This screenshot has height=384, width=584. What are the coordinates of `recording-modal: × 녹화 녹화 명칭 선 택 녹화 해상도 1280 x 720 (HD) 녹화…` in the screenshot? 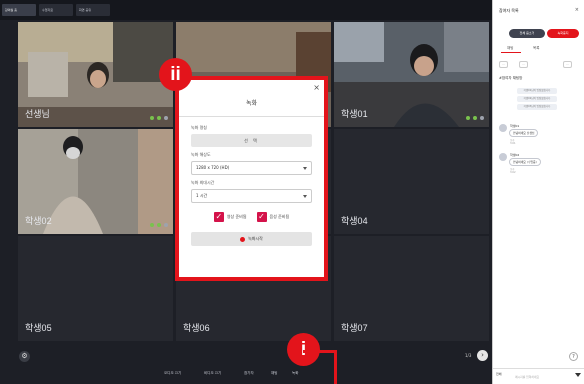 It's located at (251, 178).